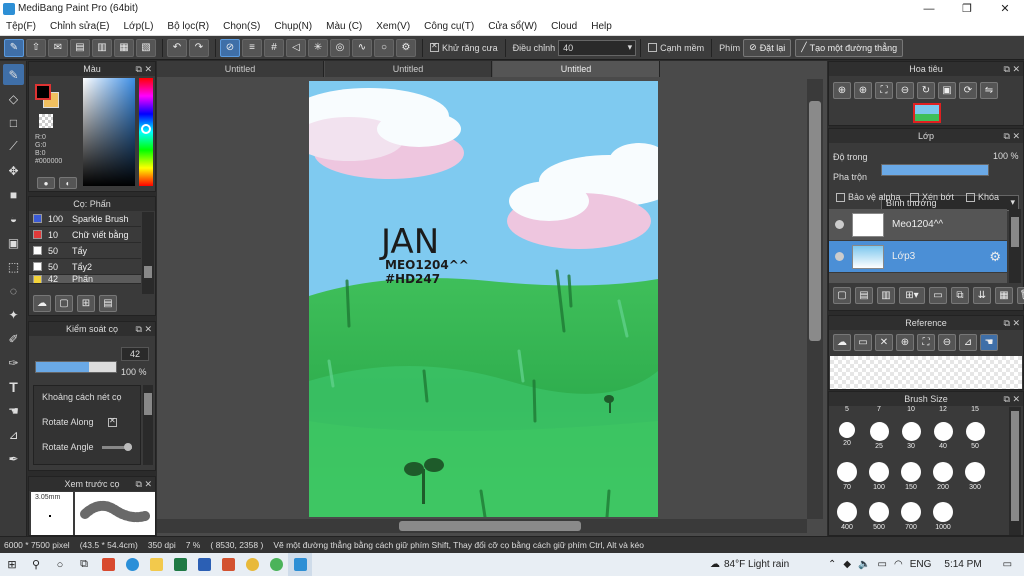  Describe the element at coordinates (132, 564) in the screenshot. I see `edge-icon` at that location.